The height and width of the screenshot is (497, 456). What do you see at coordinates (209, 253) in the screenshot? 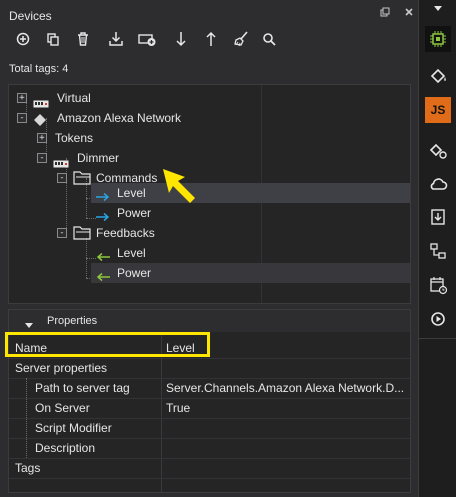
I see `tree-node-feedback-level: Level` at bounding box center [209, 253].